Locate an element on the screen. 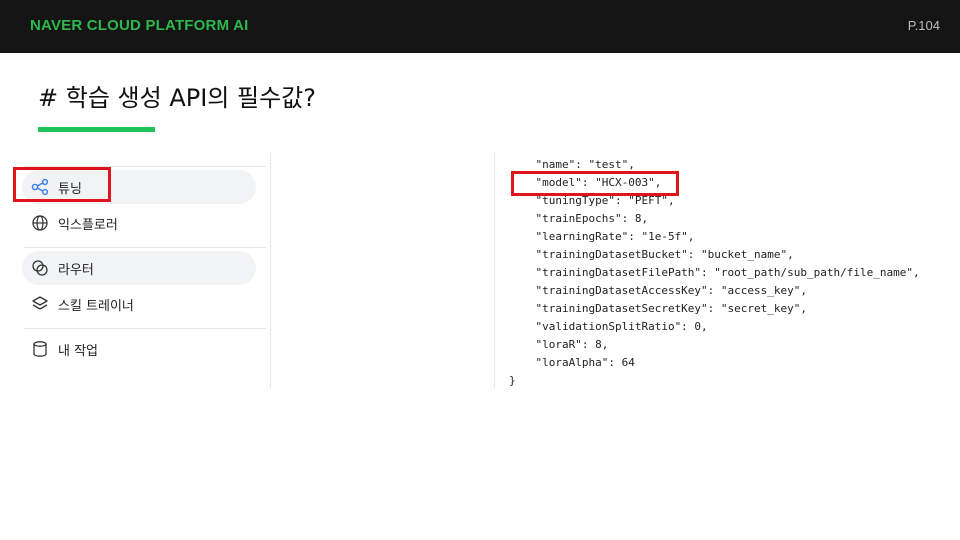 This screenshot has width=960, height=540. code-line: } is located at coordinates (512, 380).